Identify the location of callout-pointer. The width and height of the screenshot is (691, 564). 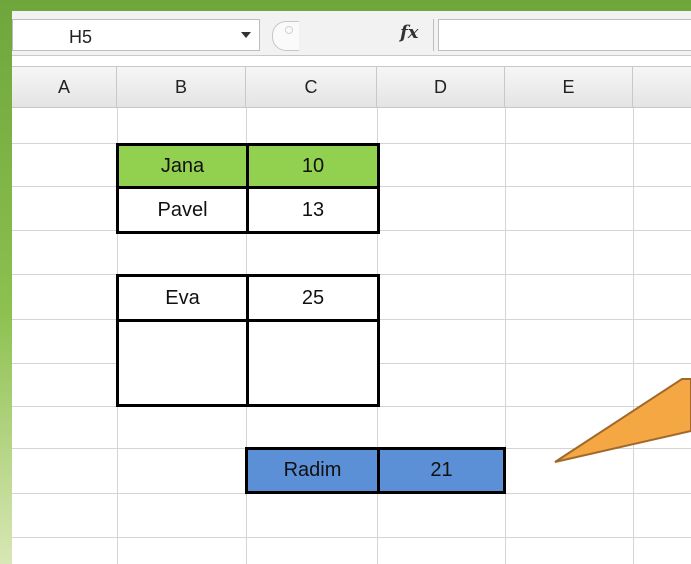
(622, 420).